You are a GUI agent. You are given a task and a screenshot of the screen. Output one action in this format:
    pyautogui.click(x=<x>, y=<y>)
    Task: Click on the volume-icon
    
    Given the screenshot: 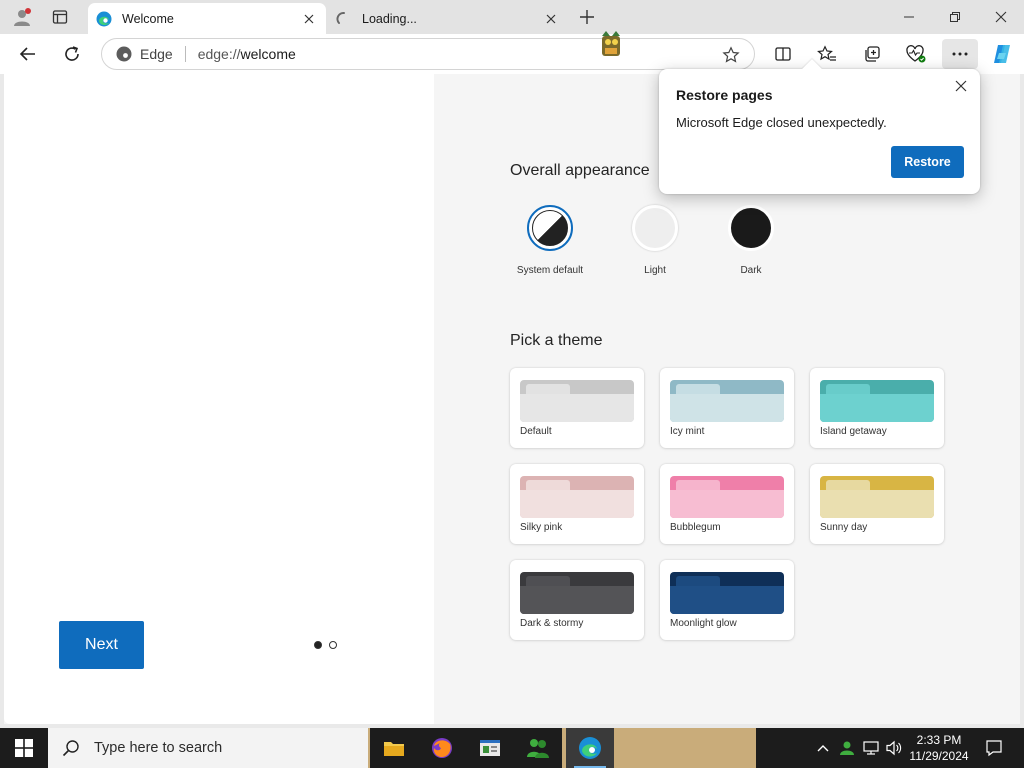 What is the action you would take?
    pyautogui.click(x=894, y=748)
    